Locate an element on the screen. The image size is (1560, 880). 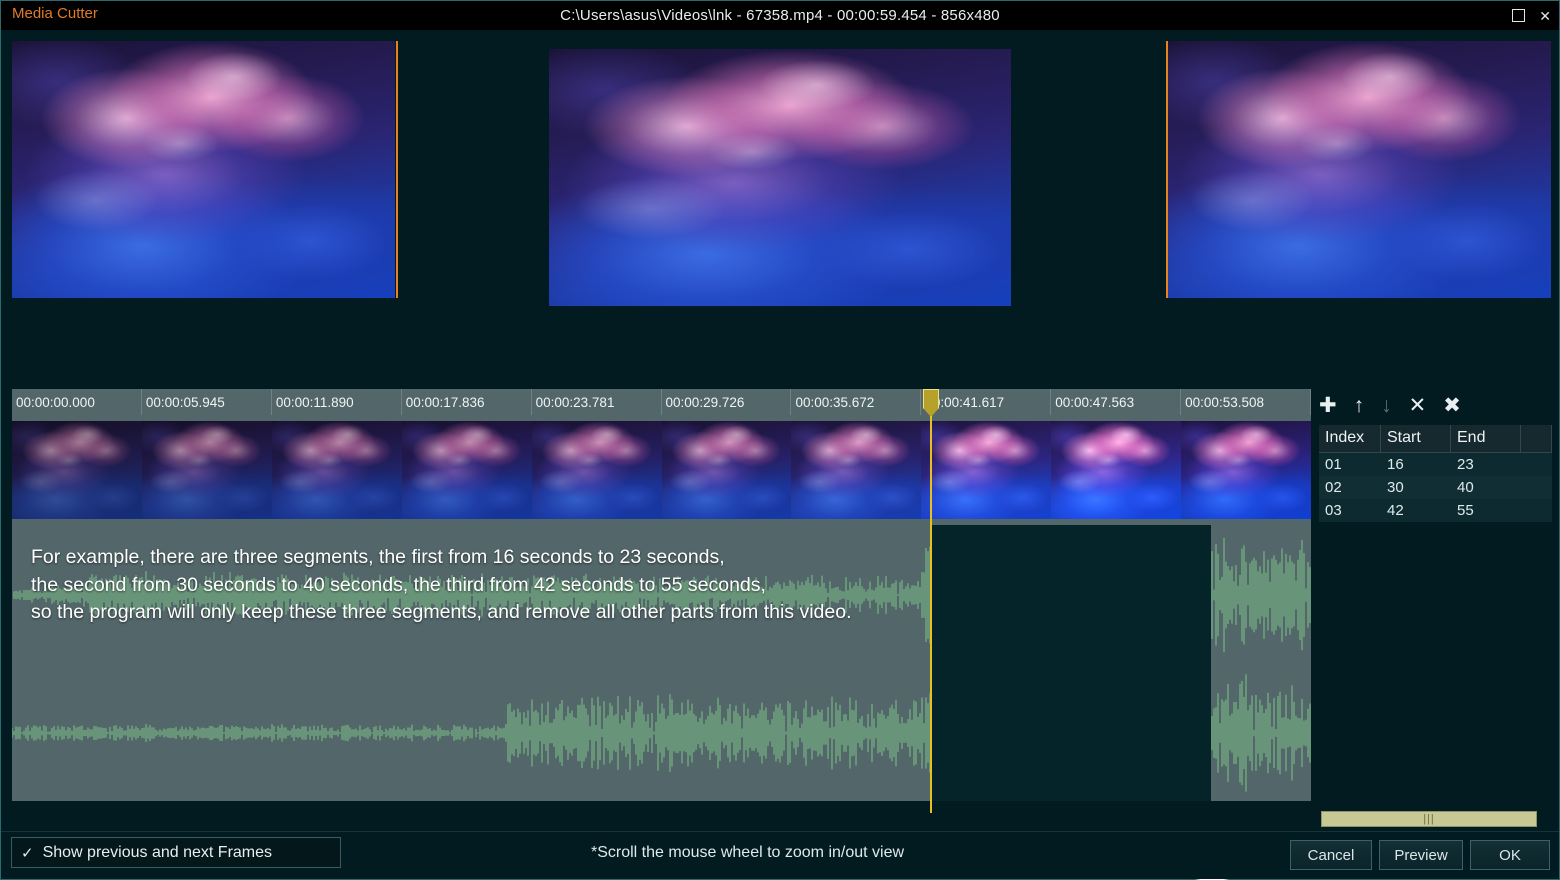
preview-previous-frame is located at coordinates (203, 169).